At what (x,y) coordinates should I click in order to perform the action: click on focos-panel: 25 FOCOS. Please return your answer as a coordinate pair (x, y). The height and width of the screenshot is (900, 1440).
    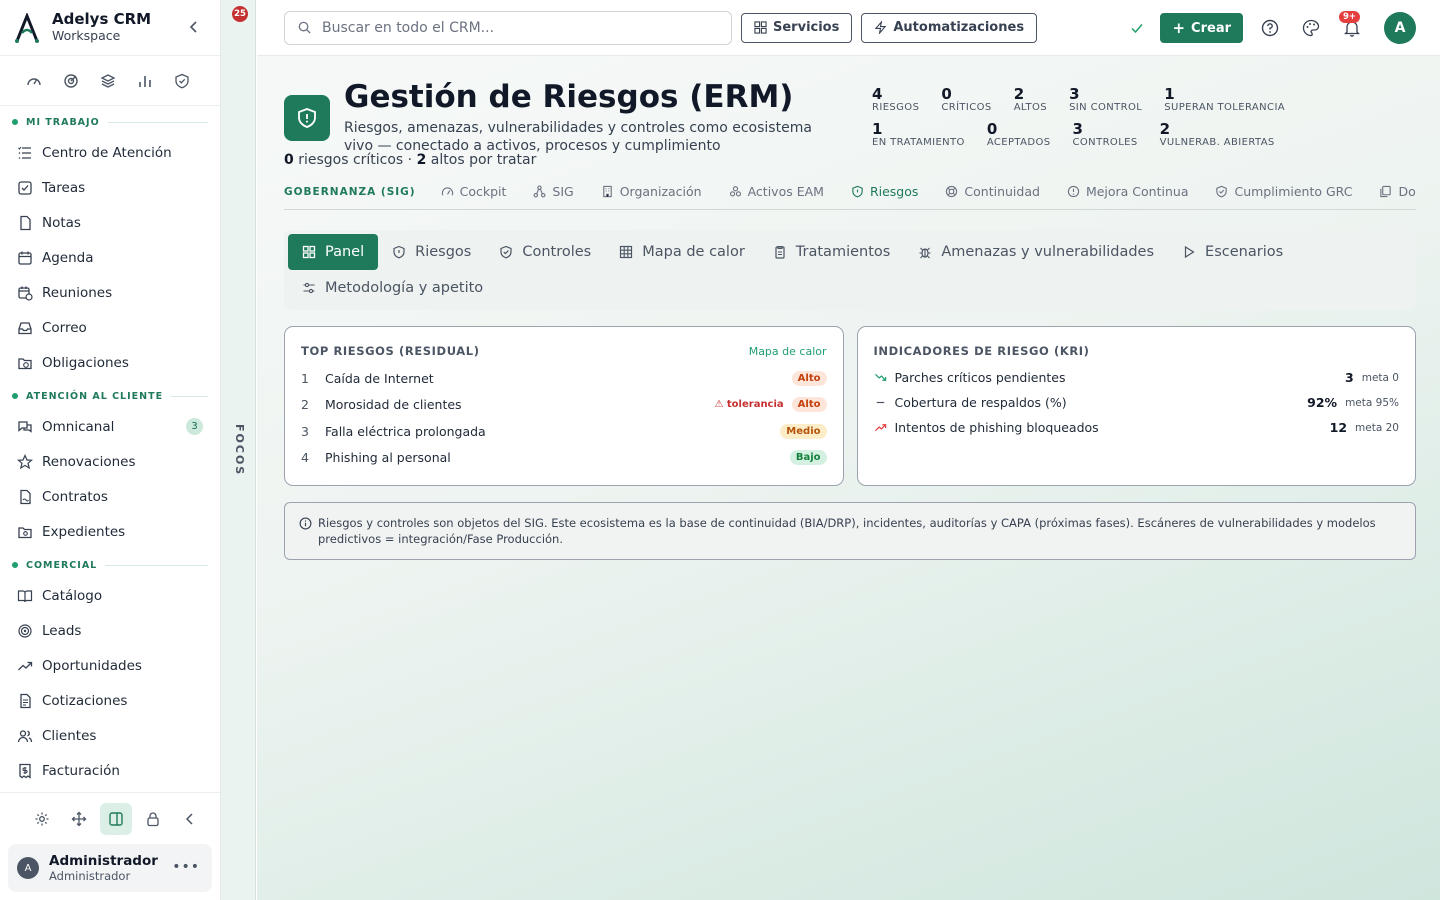
    Looking at the image, I should click on (238, 450).